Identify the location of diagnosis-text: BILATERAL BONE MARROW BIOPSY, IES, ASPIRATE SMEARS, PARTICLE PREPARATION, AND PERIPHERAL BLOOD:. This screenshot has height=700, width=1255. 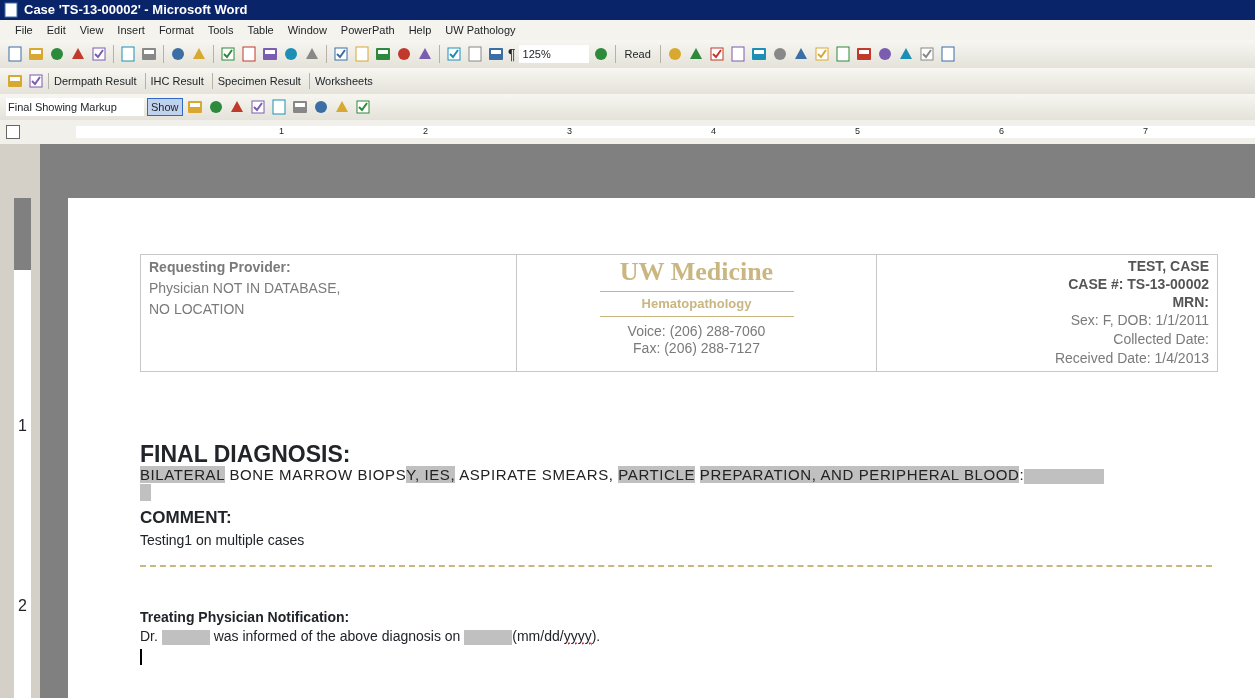
(692, 475).